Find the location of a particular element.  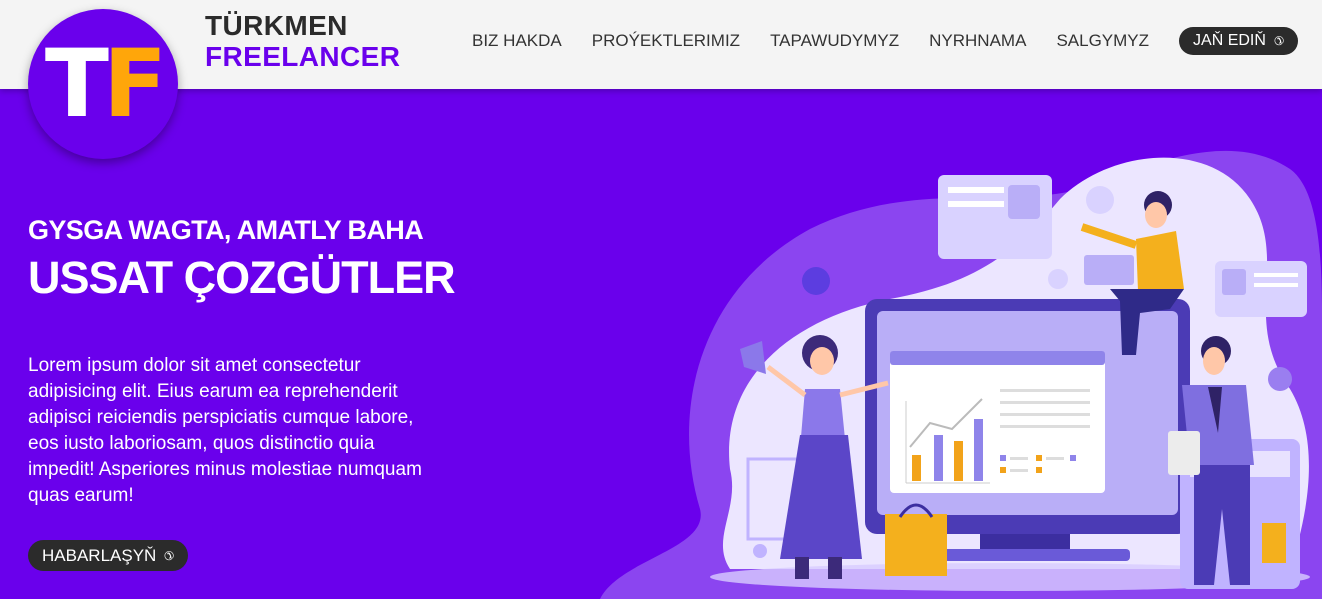

contact-button: HABARLAŞYŇ ✆ is located at coordinates (108, 555).